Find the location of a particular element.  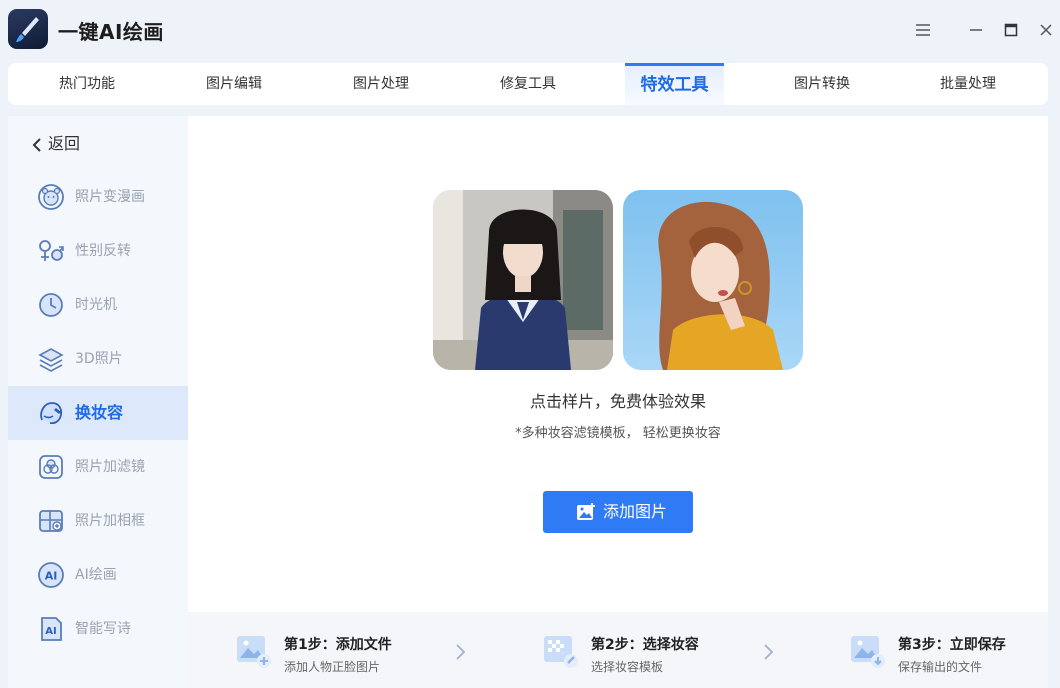

sidebar-item-label: 照片加滤镜 is located at coordinates (110, 467).